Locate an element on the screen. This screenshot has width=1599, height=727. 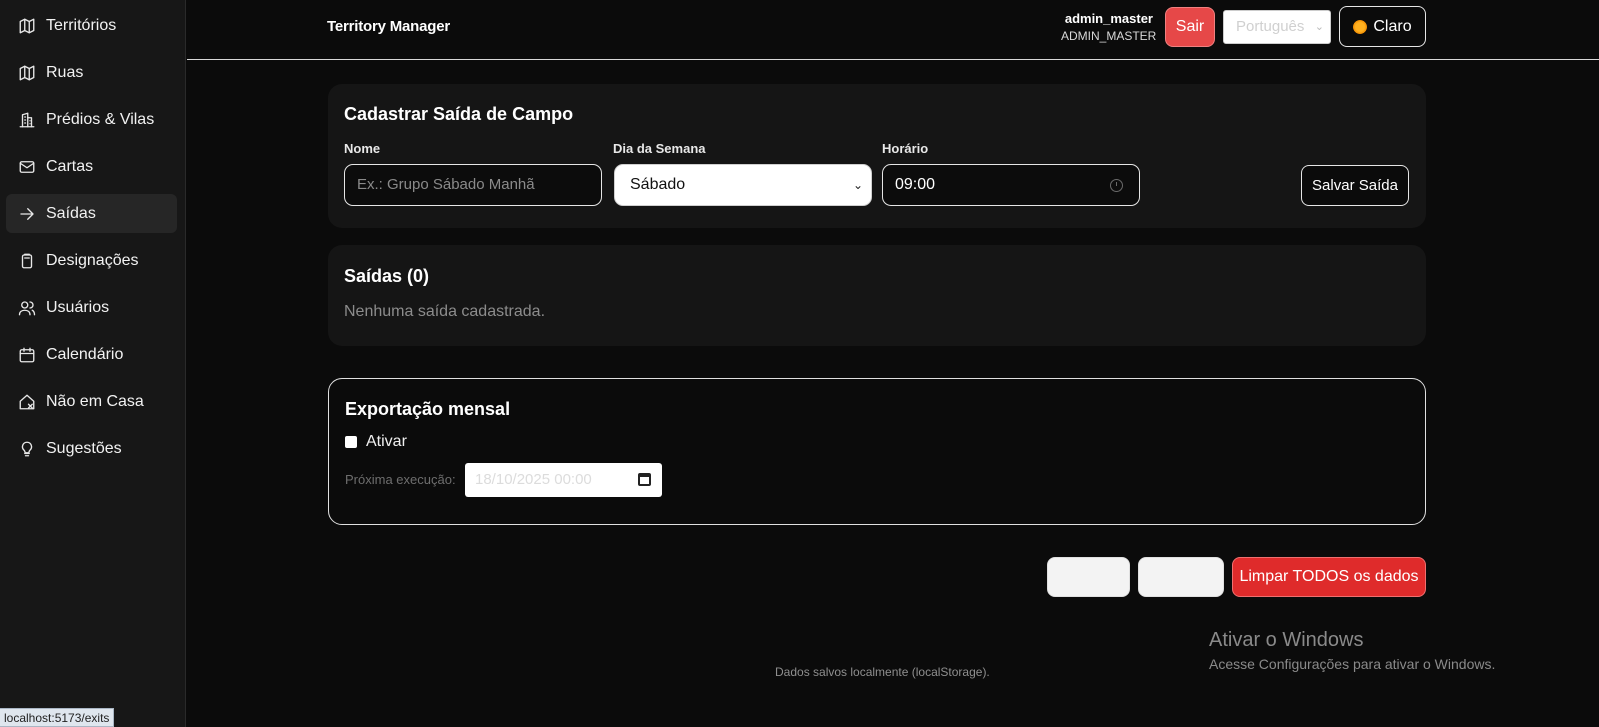
sidebar-item-label: Calendário is located at coordinates (85, 354).